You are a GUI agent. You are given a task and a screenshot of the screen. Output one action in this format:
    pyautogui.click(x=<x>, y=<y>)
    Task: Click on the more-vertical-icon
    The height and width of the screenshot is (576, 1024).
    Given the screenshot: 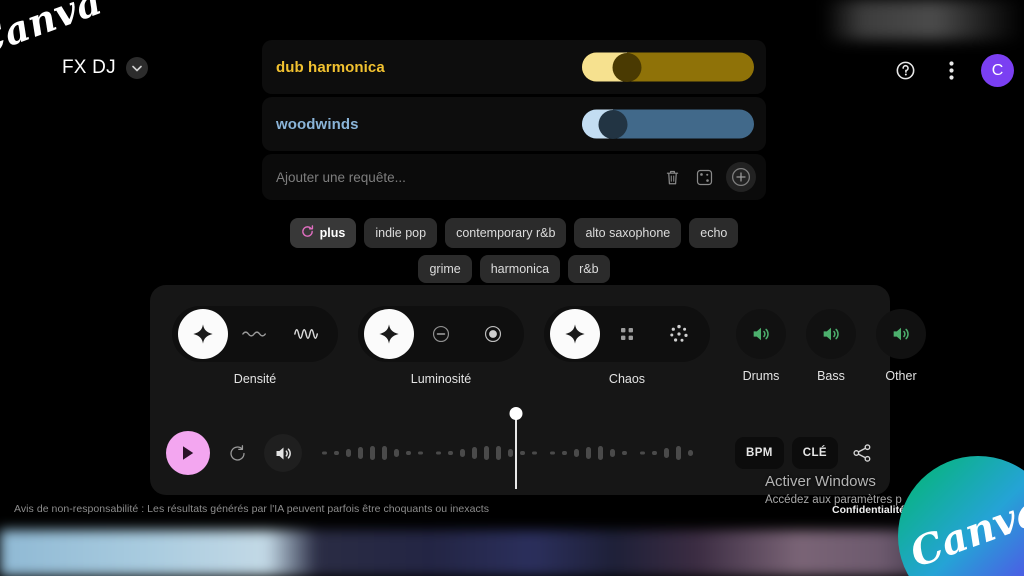 What is the action you would take?
    pyautogui.click(x=951, y=71)
    